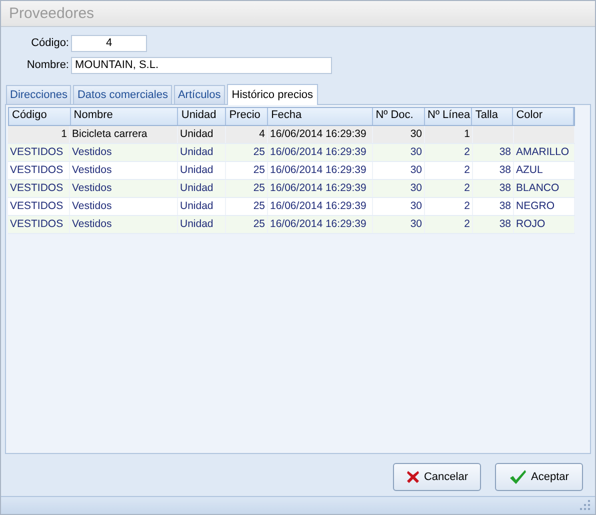 The height and width of the screenshot is (515, 596). Describe the element at coordinates (493, 116) in the screenshot. I see `column-header: Talla` at that location.